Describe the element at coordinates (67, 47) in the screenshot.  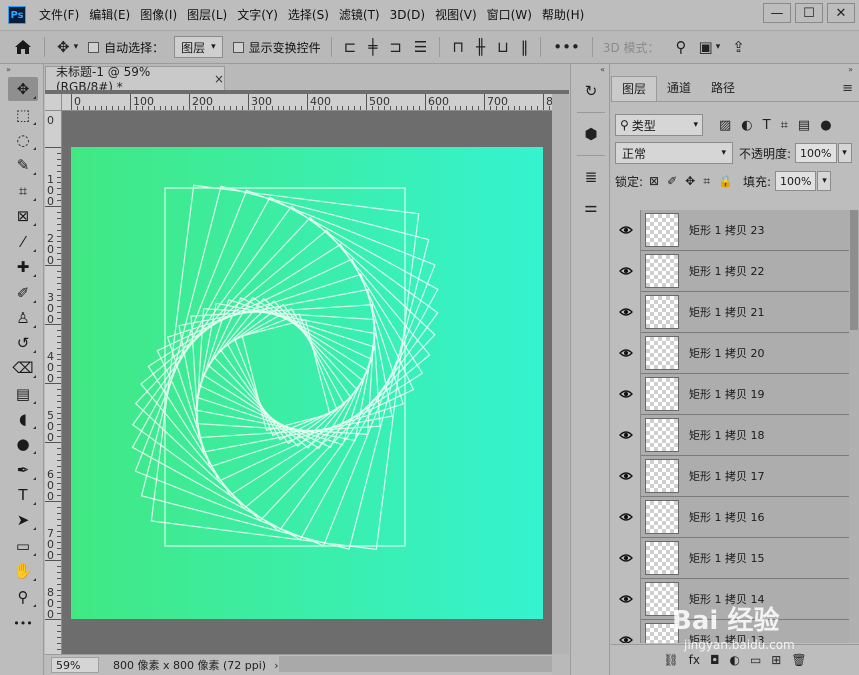
I see `move-tool-preset-icon: ✥ ▾` at that location.